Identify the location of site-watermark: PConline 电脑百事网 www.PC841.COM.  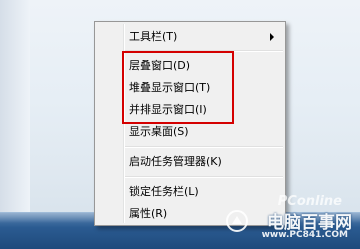
(287, 219).